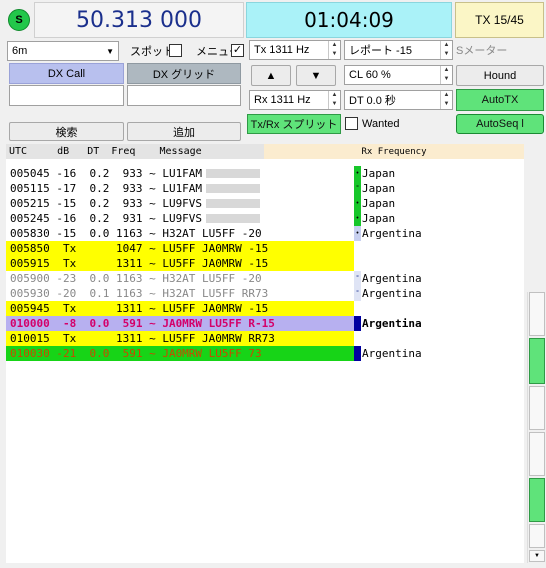 The width and height of the screenshot is (546, 568). What do you see at coordinates (282, 50) in the screenshot?
I see `tx-frequency-value: Tx 1311 Hz` at bounding box center [282, 50].